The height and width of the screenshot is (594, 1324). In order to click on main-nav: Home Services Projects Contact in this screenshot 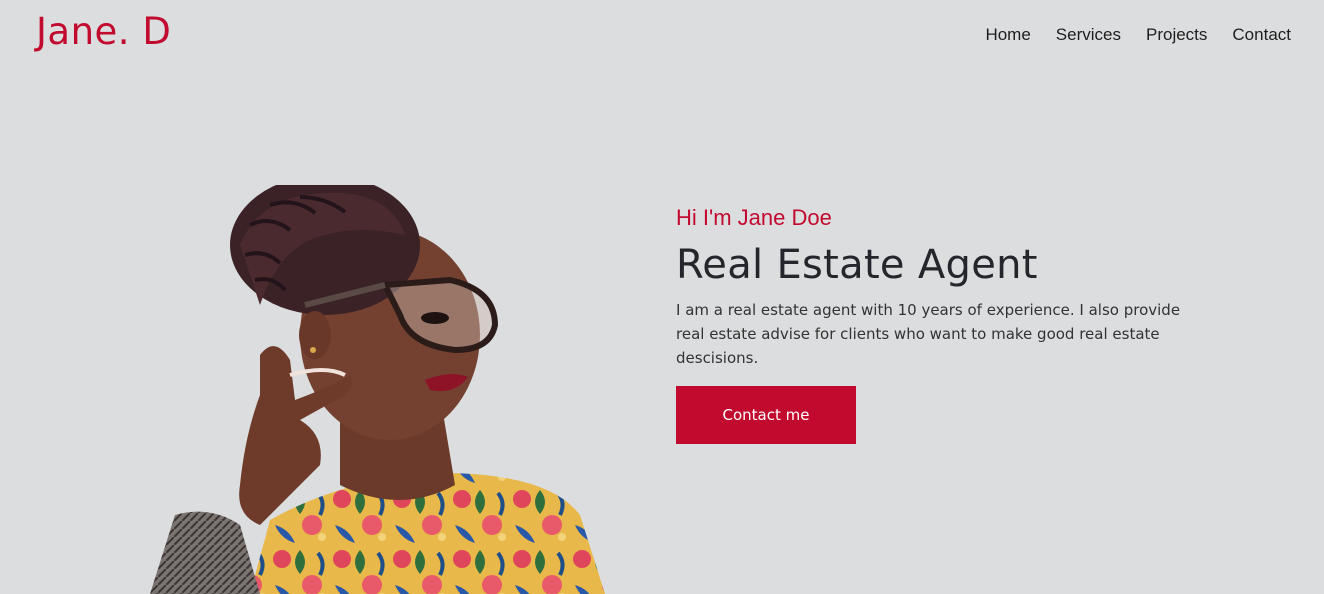, I will do `click(1125, 35)`.